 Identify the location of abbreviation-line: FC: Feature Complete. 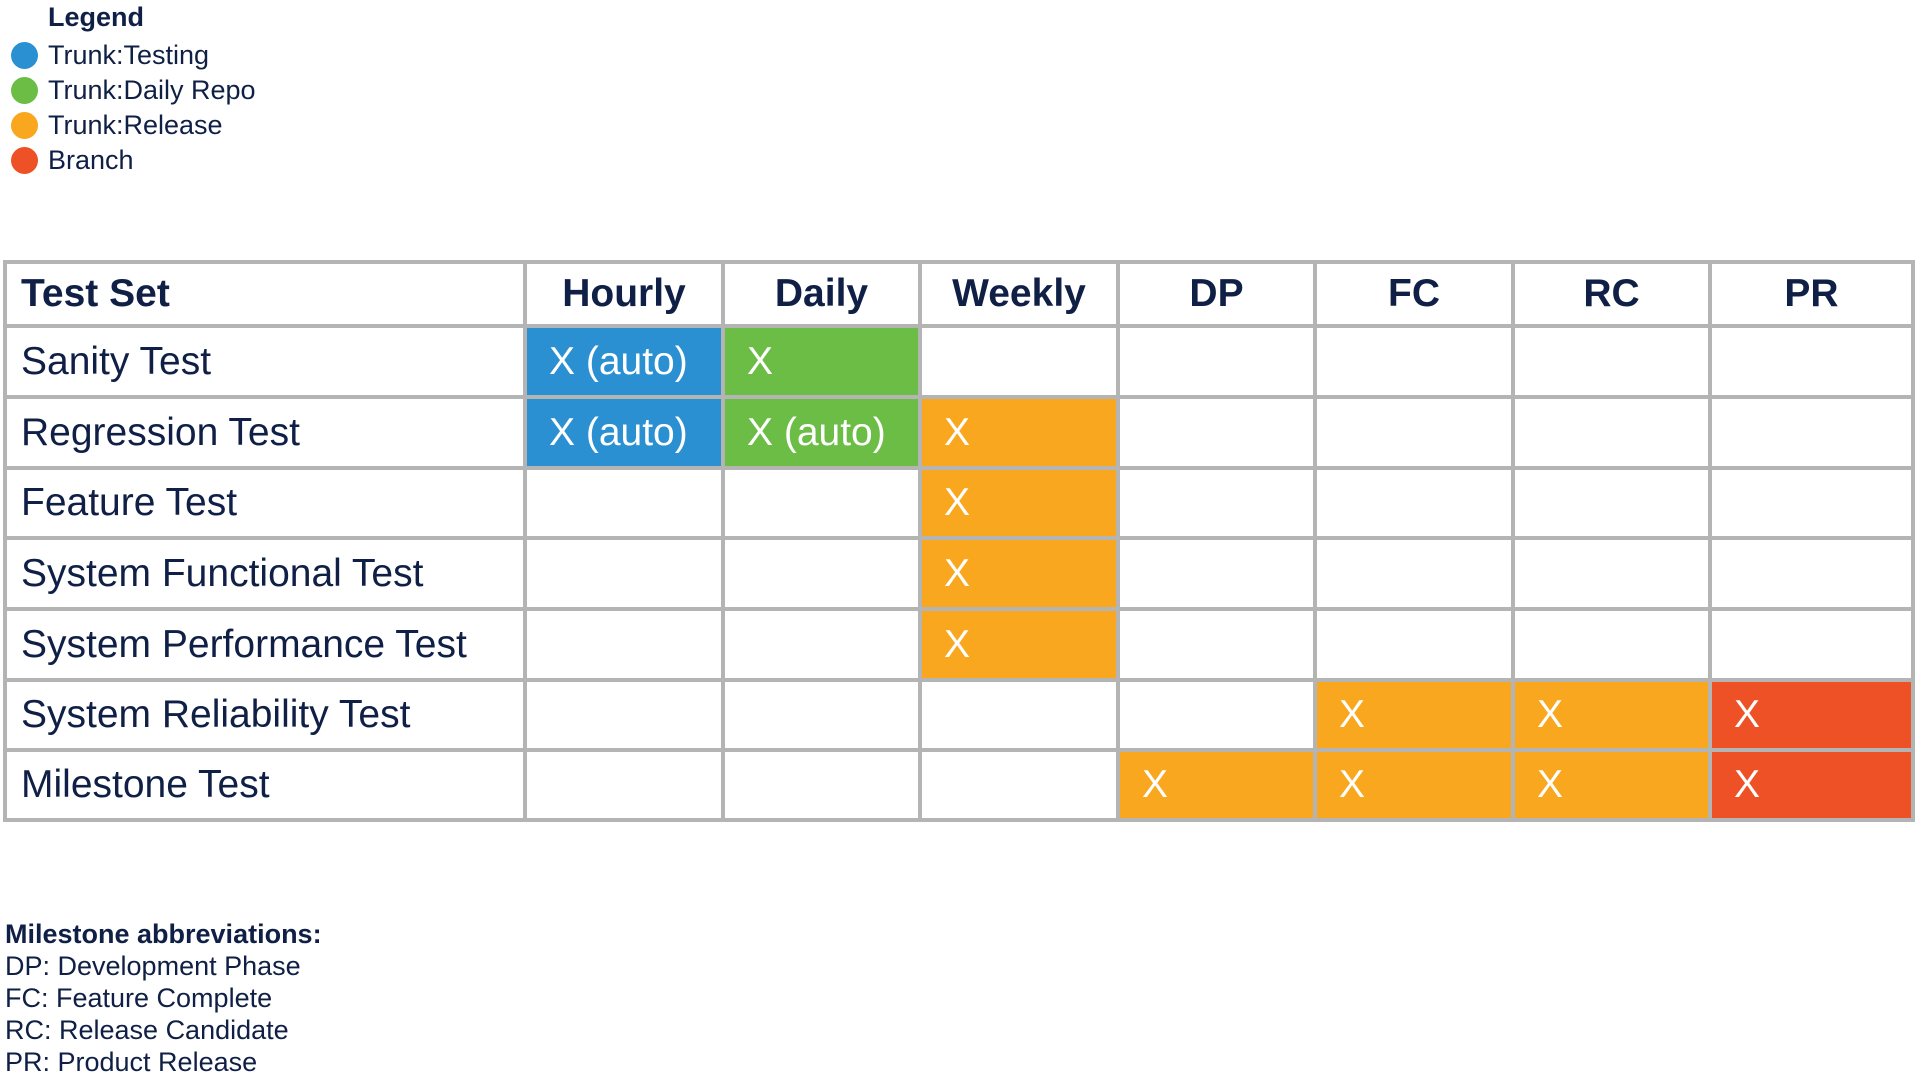
(139, 998).